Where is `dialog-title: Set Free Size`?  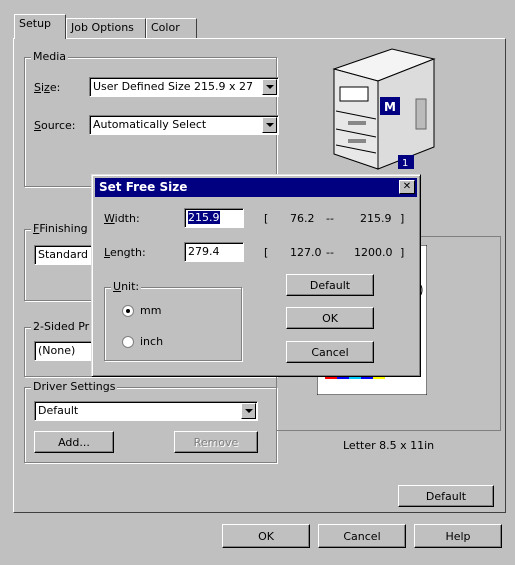 dialog-title: Set Free Size is located at coordinates (143, 187).